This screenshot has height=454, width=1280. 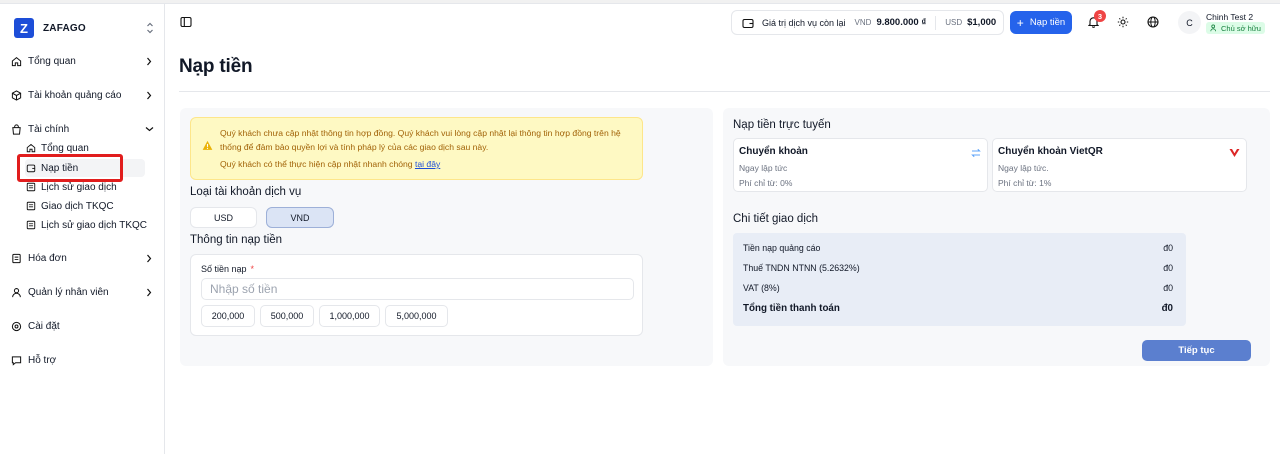 What do you see at coordinates (958, 268) in the screenshot?
I see `detail-row-corporate-tax: Thuế TNDN NTNN (5.2632%) đ0` at bounding box center [958, 268].